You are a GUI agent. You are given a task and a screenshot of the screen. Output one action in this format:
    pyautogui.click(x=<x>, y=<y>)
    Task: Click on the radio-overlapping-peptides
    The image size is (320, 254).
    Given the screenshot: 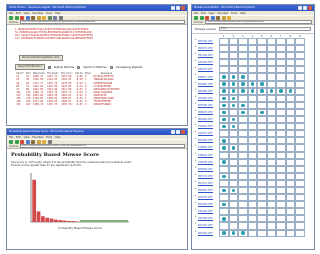 What is the action you would take?
    pyautogui.click(x=111, y=67)
    